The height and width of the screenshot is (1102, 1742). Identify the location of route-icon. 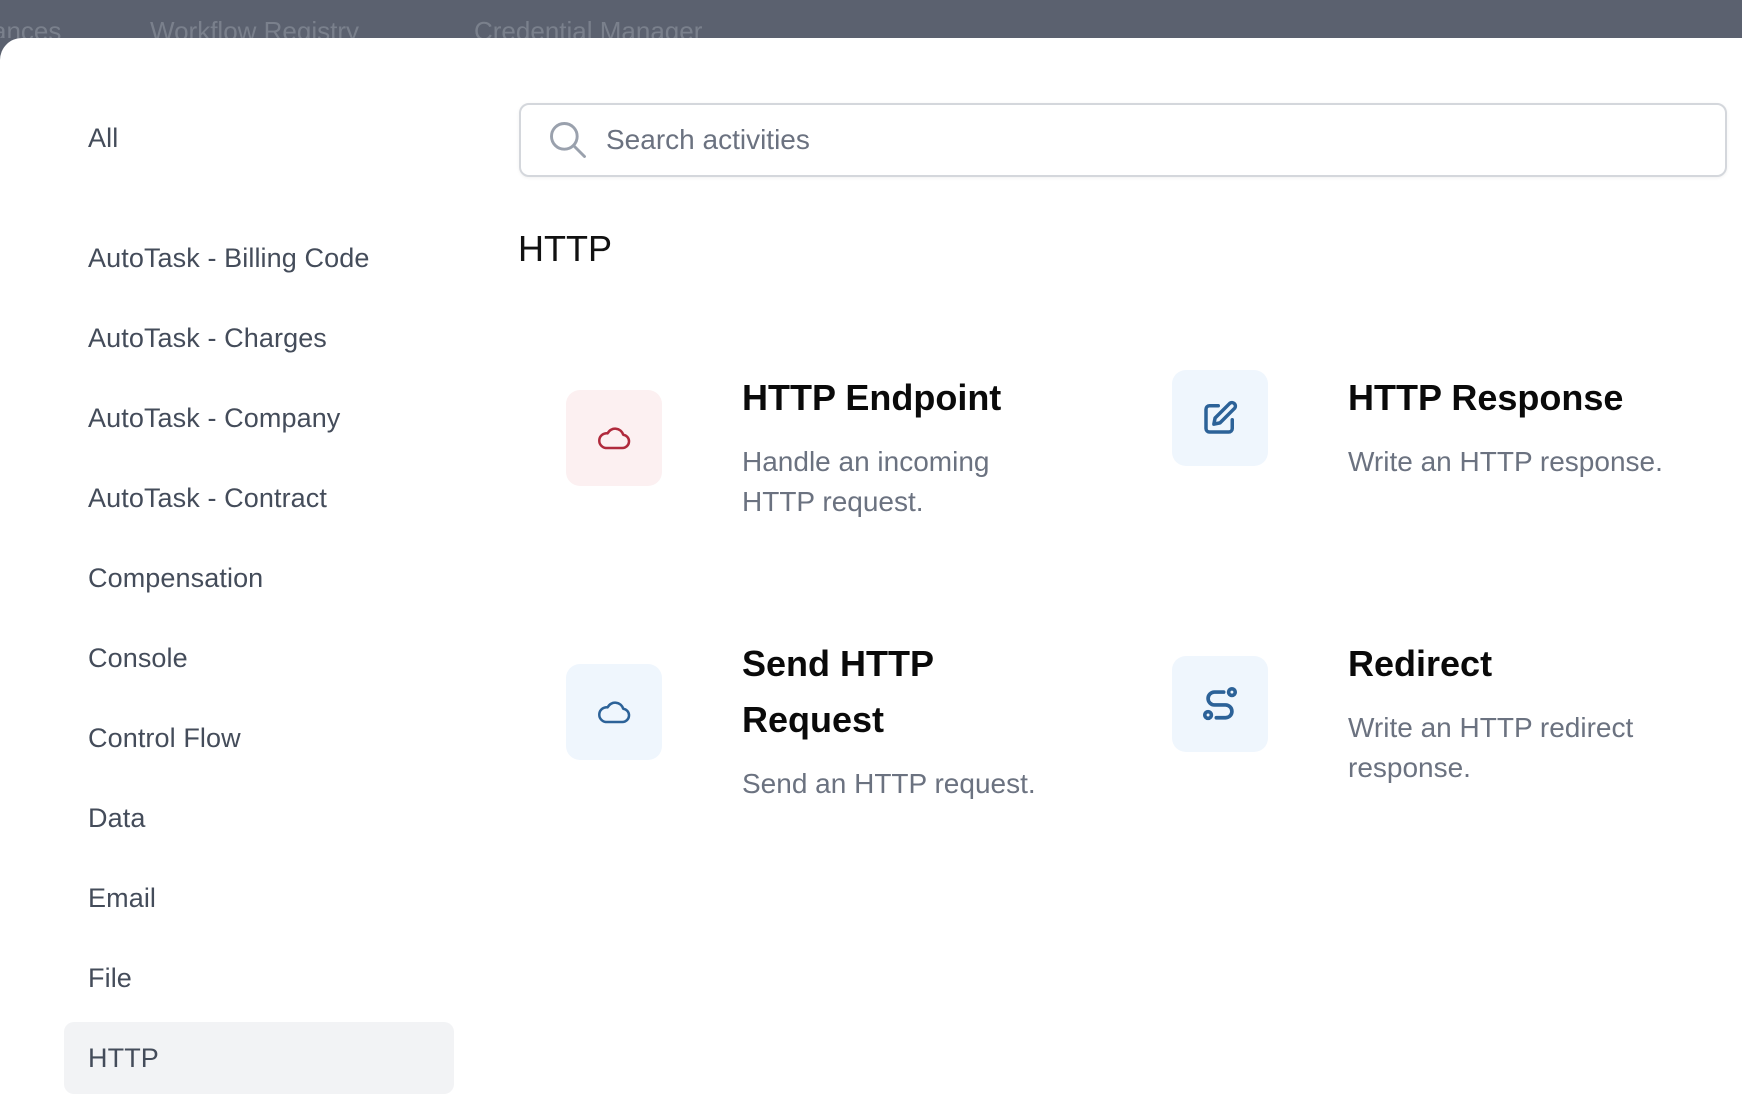
(1220, 703).